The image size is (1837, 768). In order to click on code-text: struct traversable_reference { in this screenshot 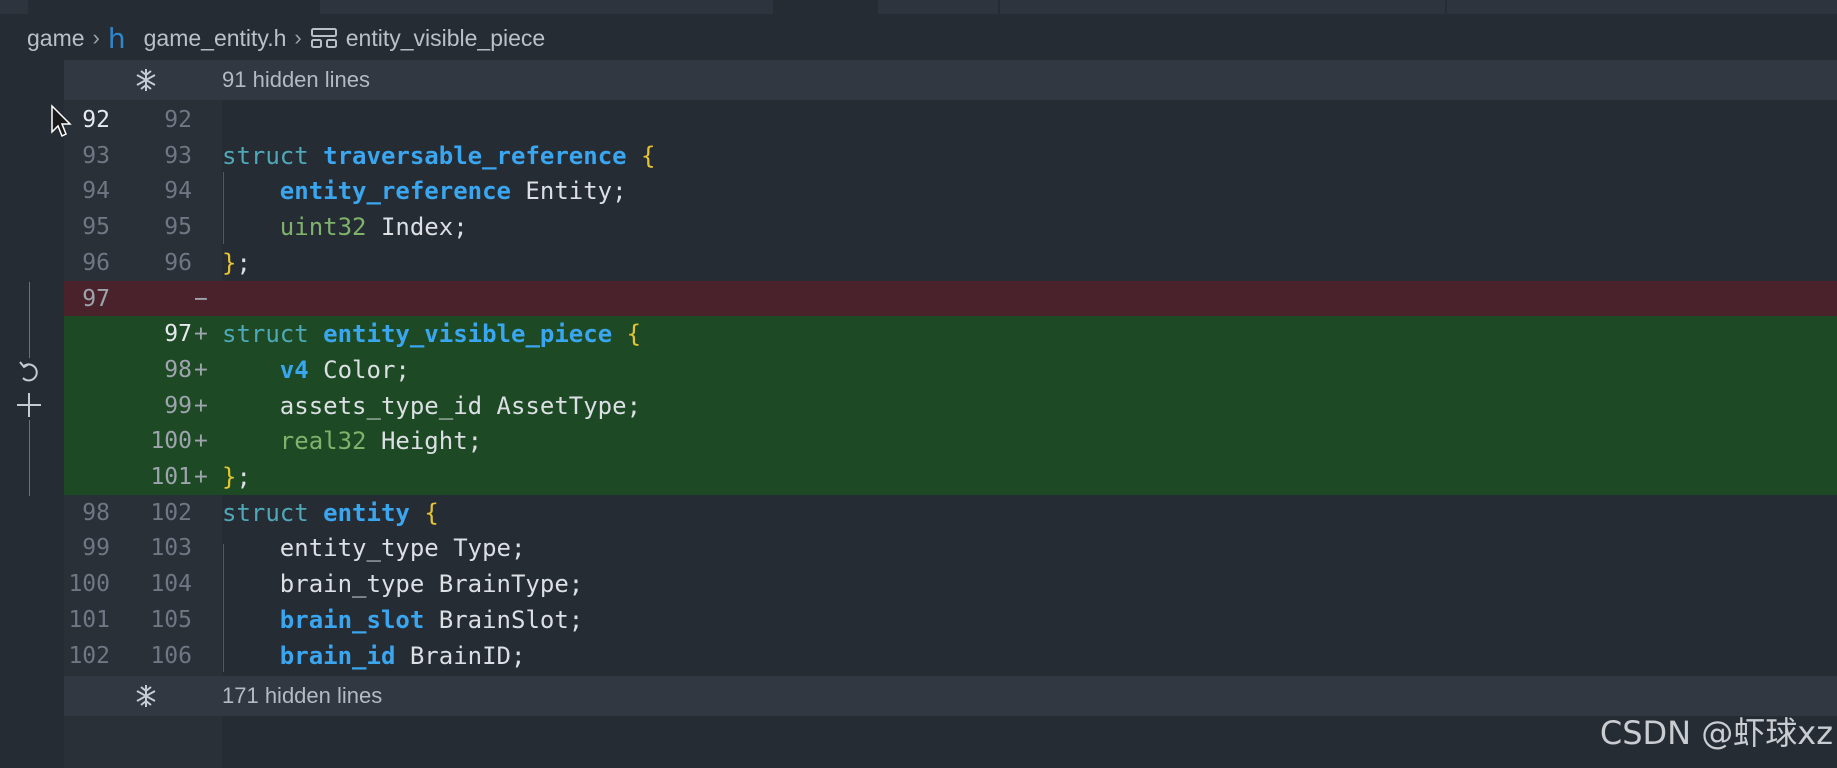, I will do `click(439, 156)`.